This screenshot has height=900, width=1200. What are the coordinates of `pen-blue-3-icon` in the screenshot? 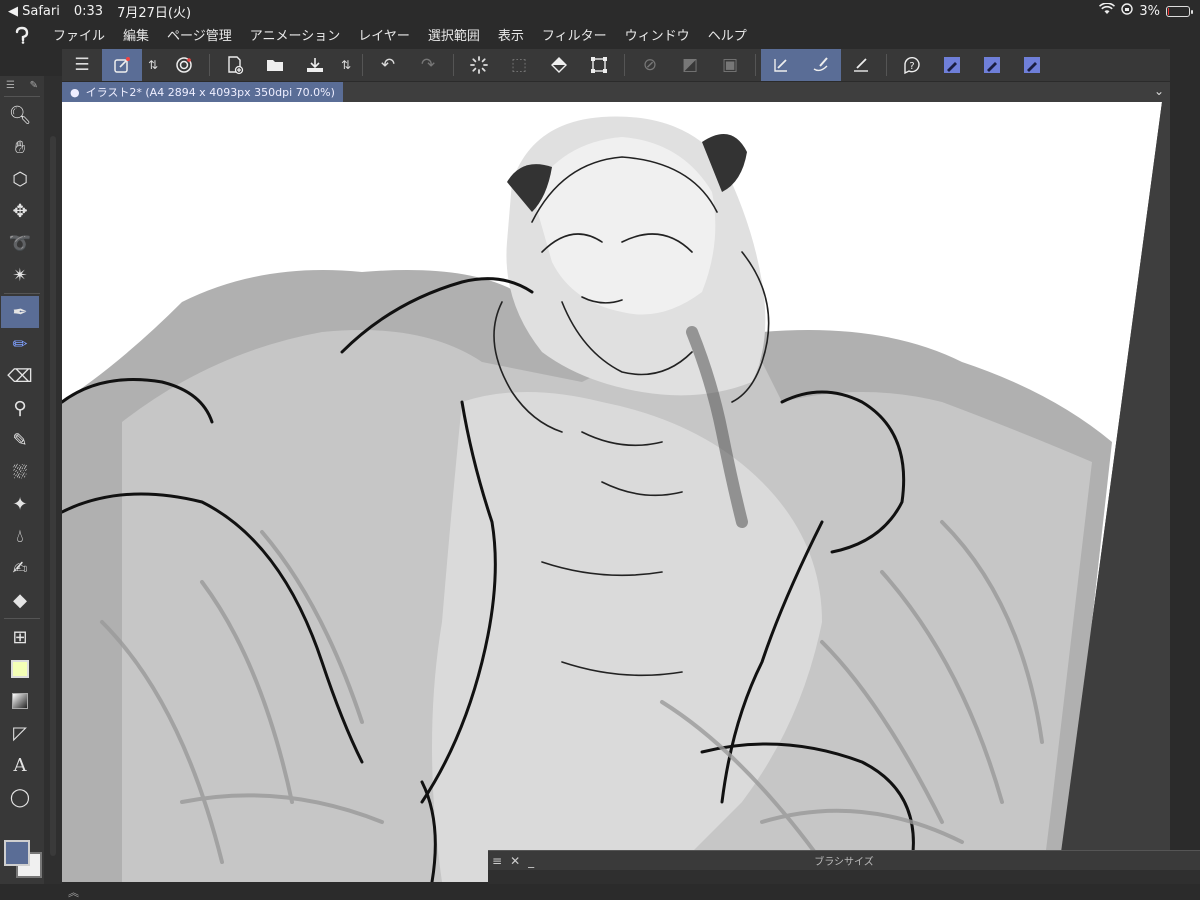 It's located at (1032, 65).